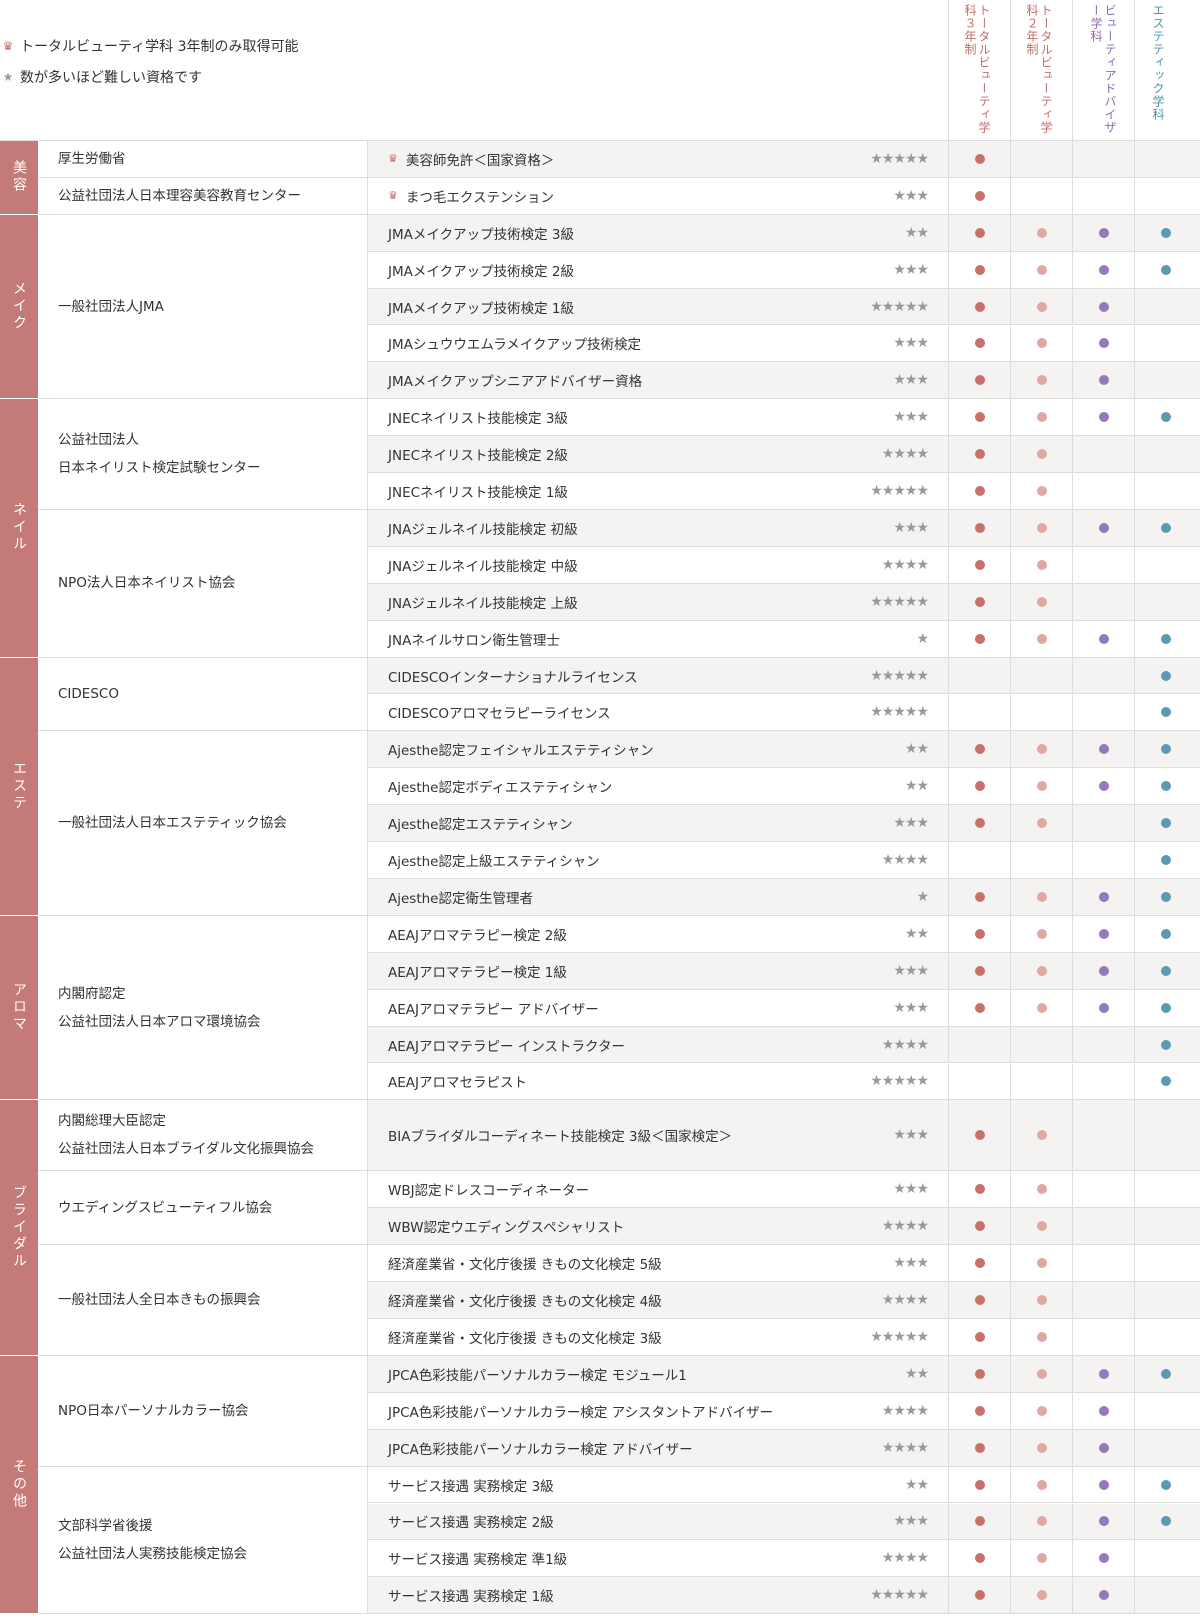 The width and height of the screenshot is (1200, 1620). What do you see at coordinates (784, 787) in the screenshot?
I see `table-row: Ajesthe認定ボディエステティシャン ★★` at bounding box center [784, 787].